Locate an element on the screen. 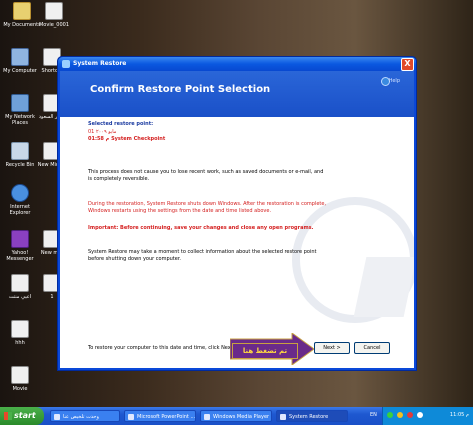 This screenshot has width=473, height=425. window-icon is located at coordinates (57, 417).